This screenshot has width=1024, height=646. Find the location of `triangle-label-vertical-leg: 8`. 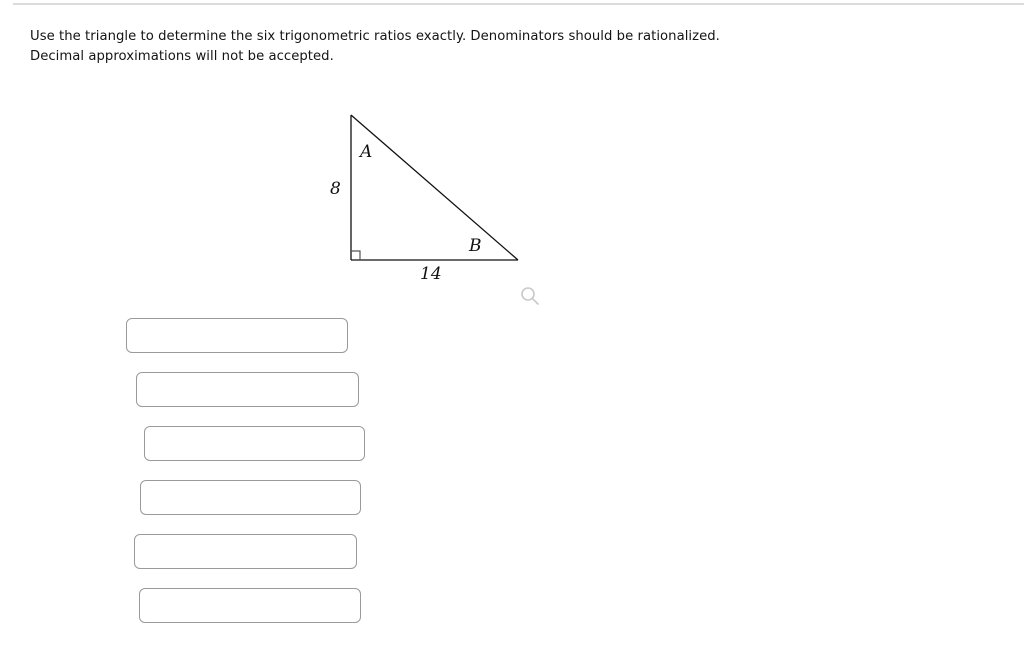

triangle-label-vertical-leg: 8 is located at coordinates (335, 189).